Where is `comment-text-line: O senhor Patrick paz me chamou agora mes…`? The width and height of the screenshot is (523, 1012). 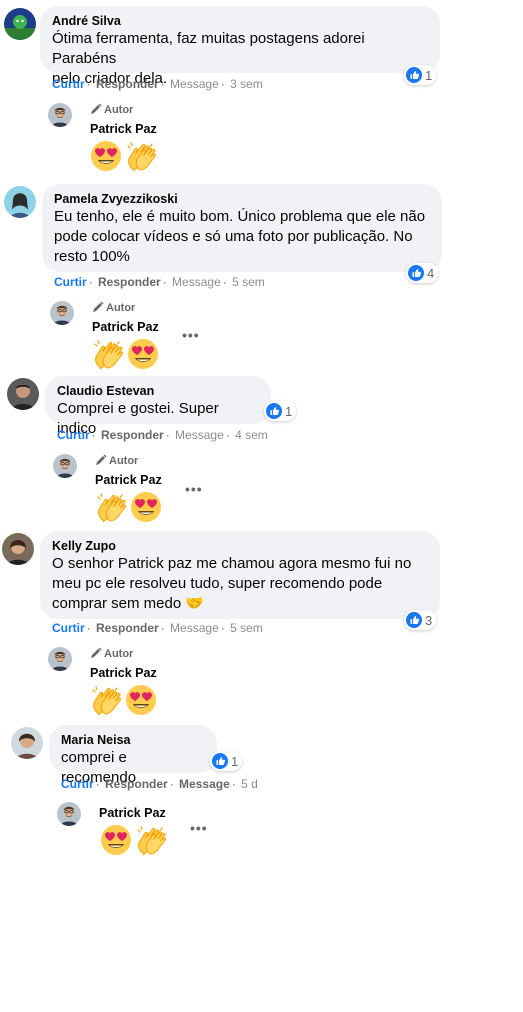
comment-text-line: O senhor Patrick paz me chamou agora mes… is located at coordinates (232, 563).